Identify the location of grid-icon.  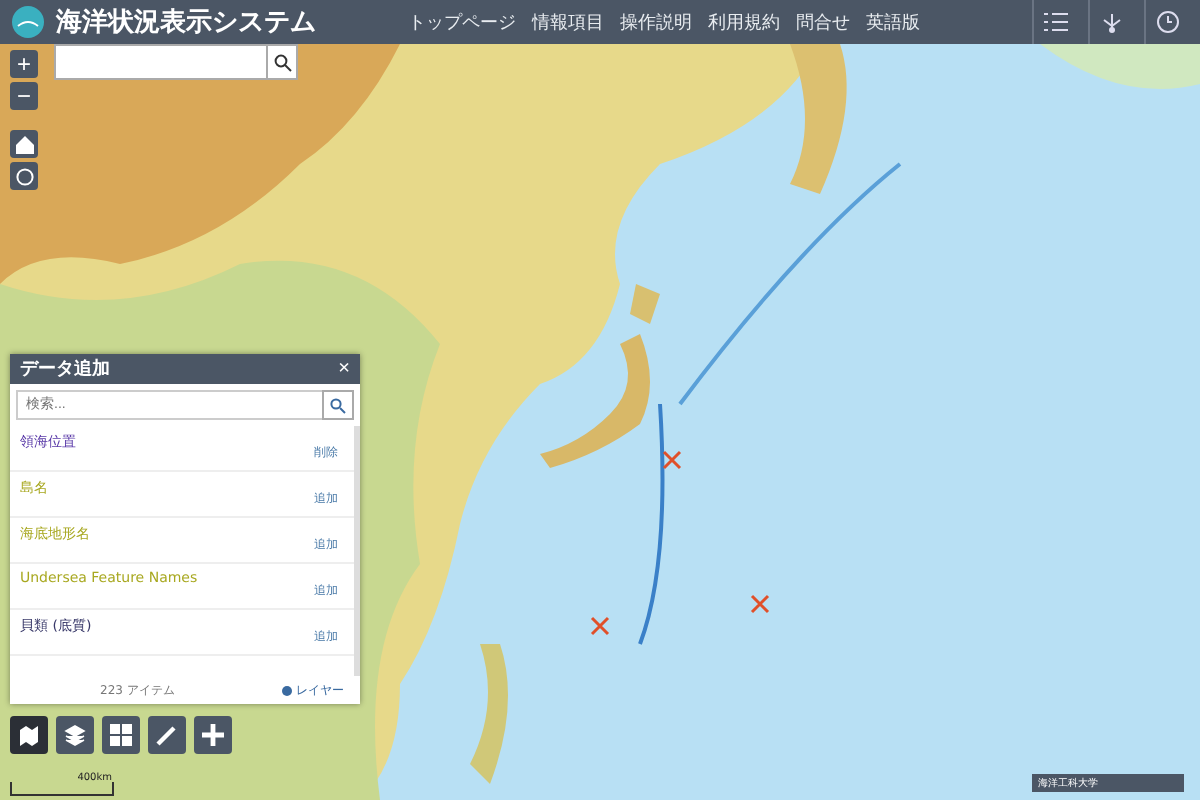
(121, 735).